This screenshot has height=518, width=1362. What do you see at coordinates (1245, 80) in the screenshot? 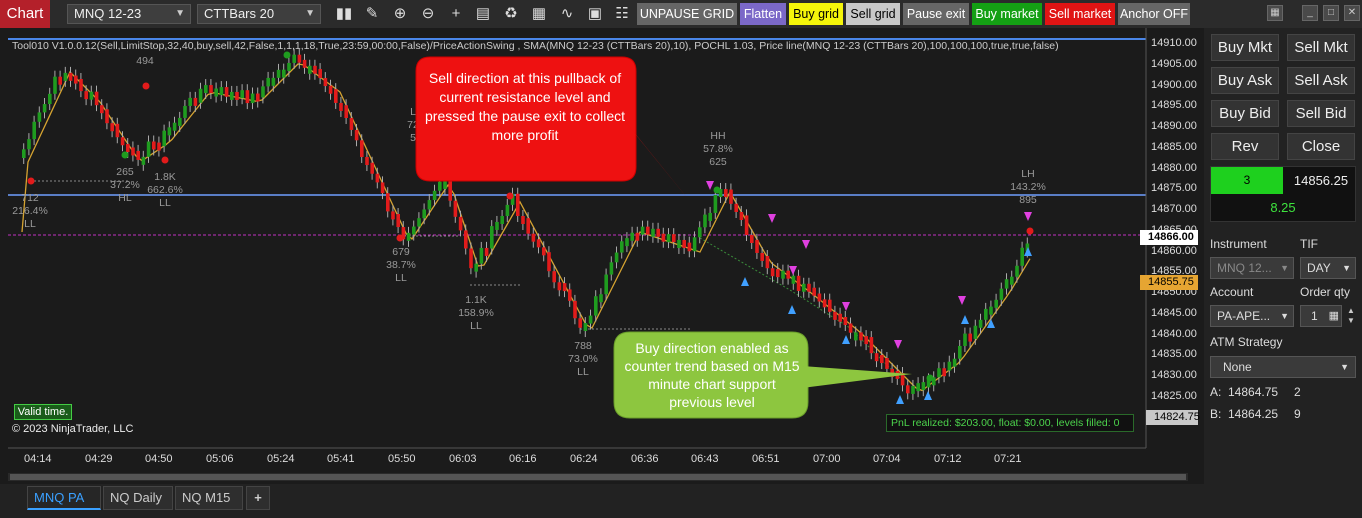
I see `buy-ask-button: Buy Ask` at bounding box center [1245, 80].